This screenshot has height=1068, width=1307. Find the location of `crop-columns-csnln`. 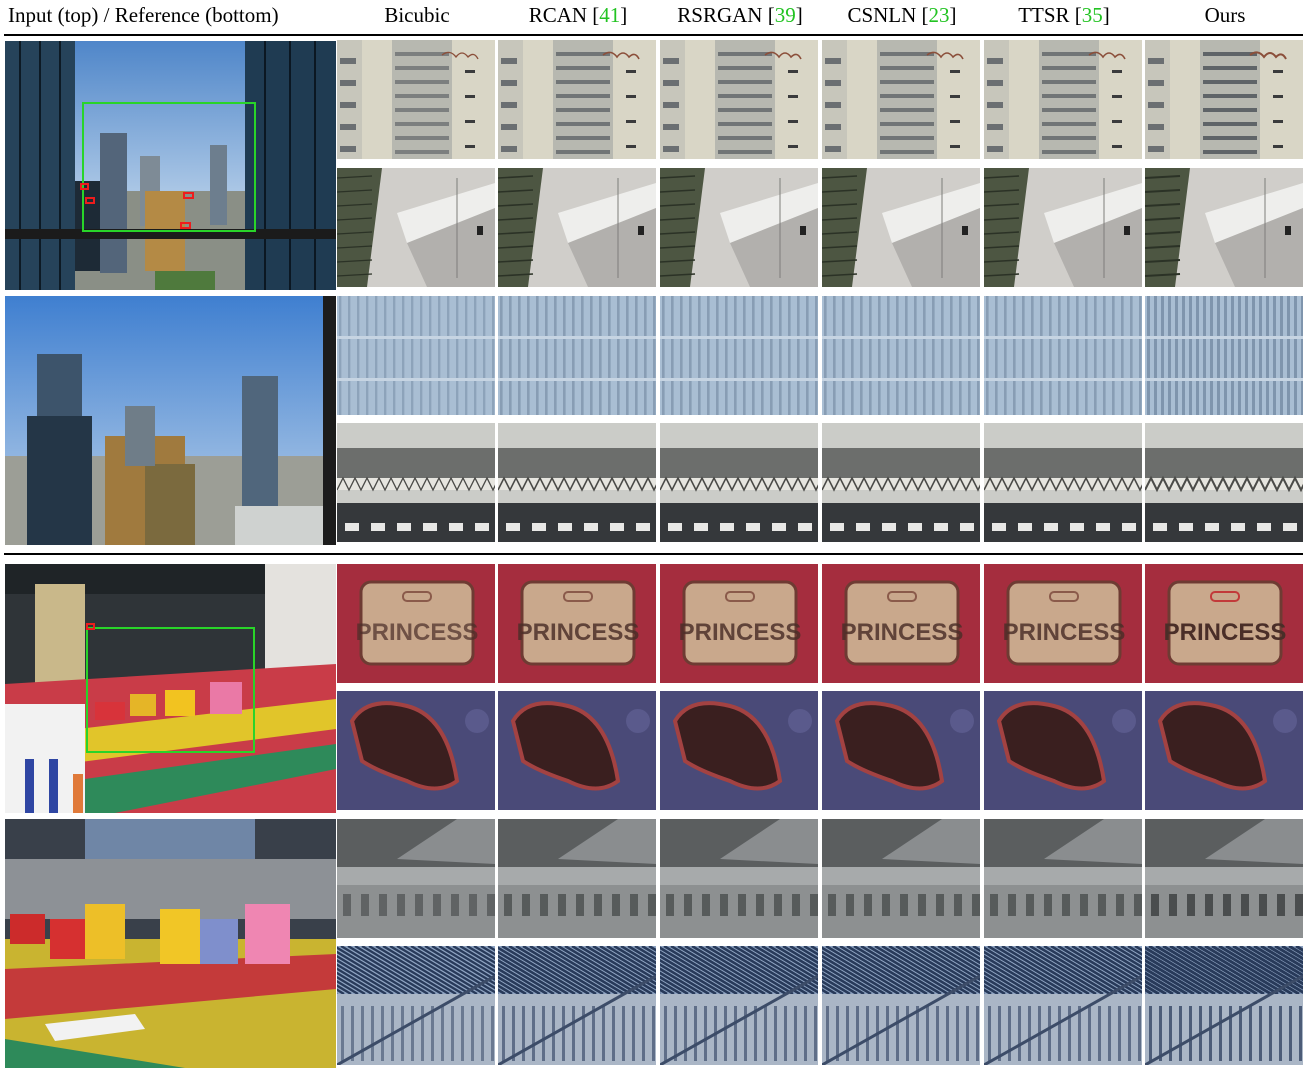

crop-columns-csnln is located at coordinates (901, 355).